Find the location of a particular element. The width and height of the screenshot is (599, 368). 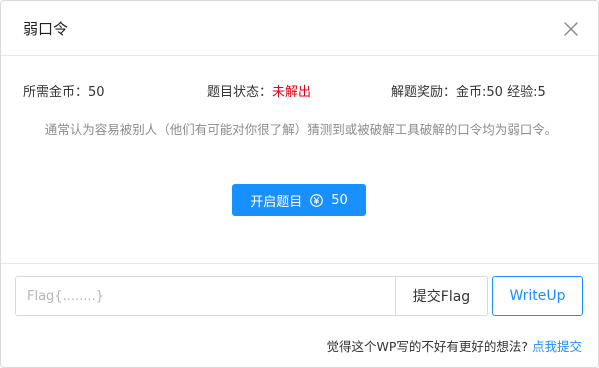

feedback-submit-link: 点我提交 is located at coordinates (557, 346).